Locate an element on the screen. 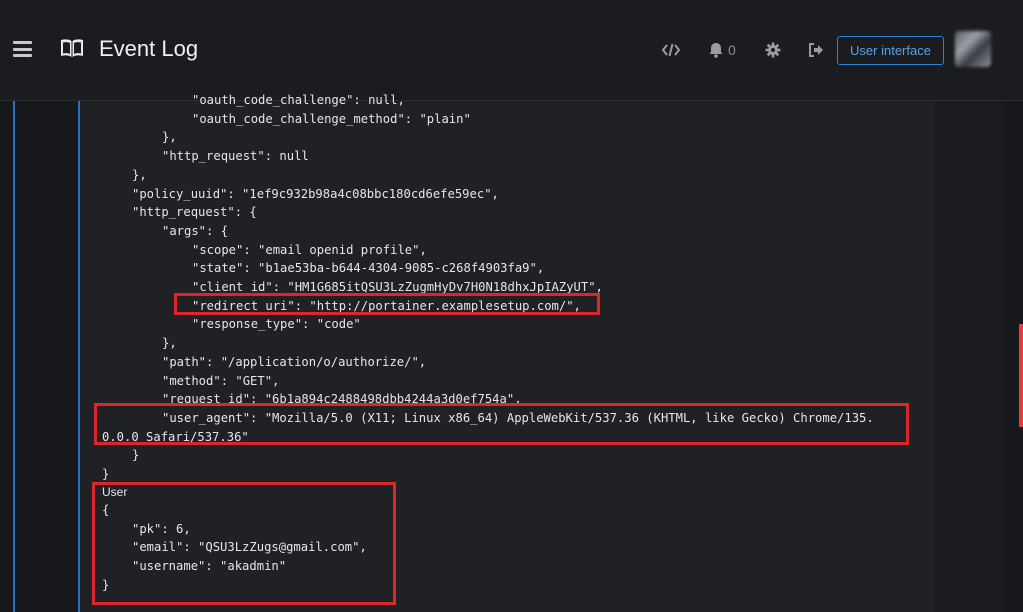  code-line: "oauth_code_challenge_method": "plain" is located at coordinates (331, 118).